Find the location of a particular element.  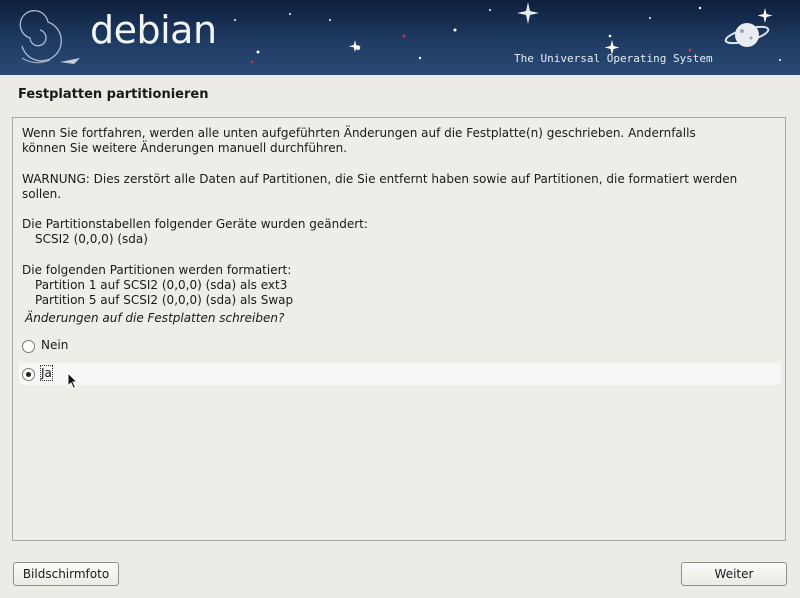

page-title: Festplatten partitionieren is located at coordinates (113, 94).